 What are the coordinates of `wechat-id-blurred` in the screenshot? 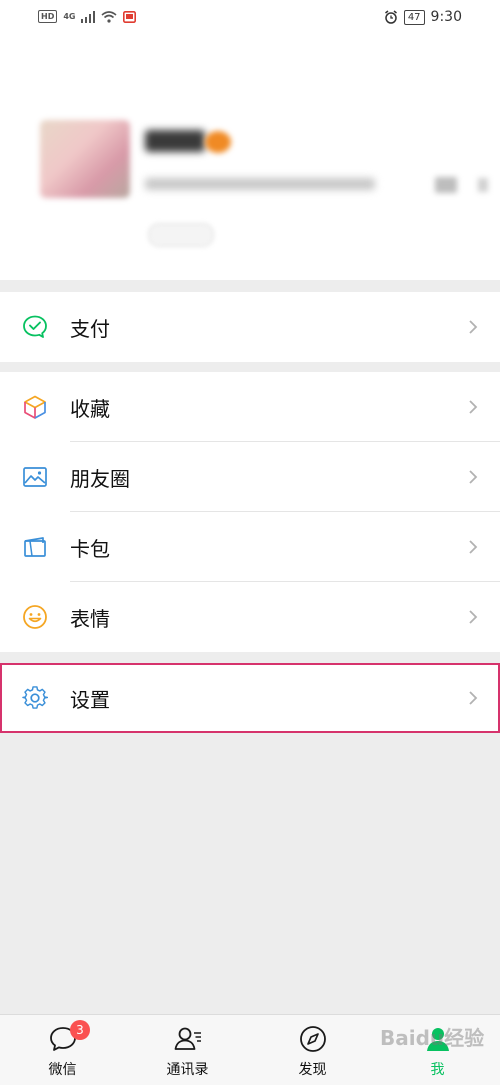 It's located at (260, 184).